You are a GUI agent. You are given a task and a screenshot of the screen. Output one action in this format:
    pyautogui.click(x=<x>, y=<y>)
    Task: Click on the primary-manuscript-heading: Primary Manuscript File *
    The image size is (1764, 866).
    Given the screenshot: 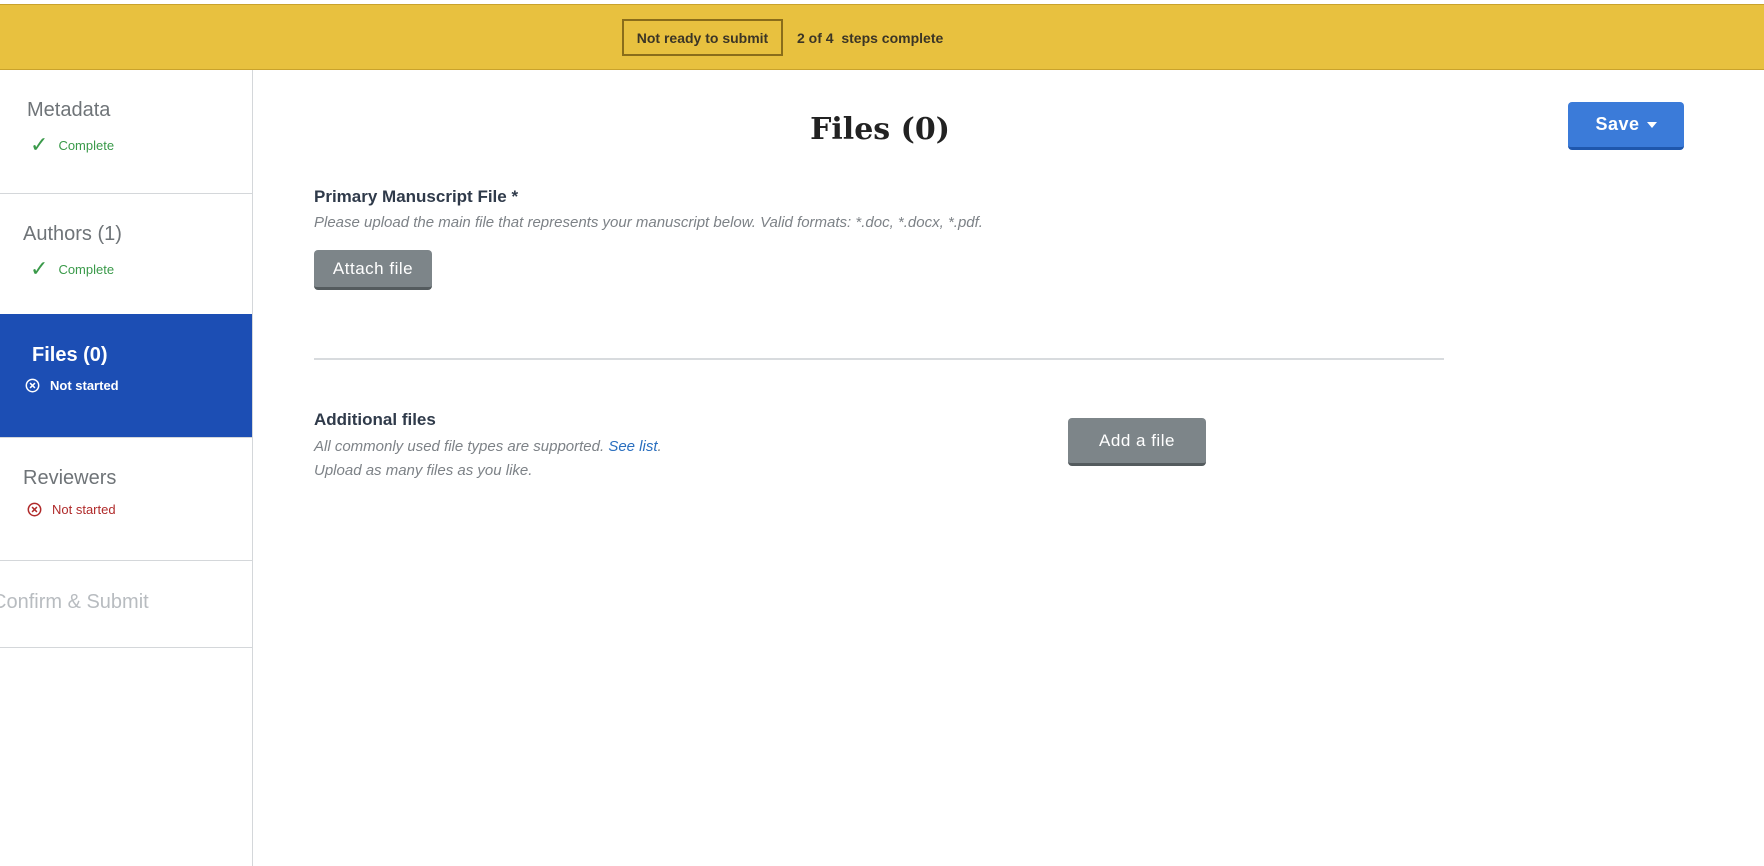 What is the action you would take?
    pyautogui.click(x=416, y=196)
    